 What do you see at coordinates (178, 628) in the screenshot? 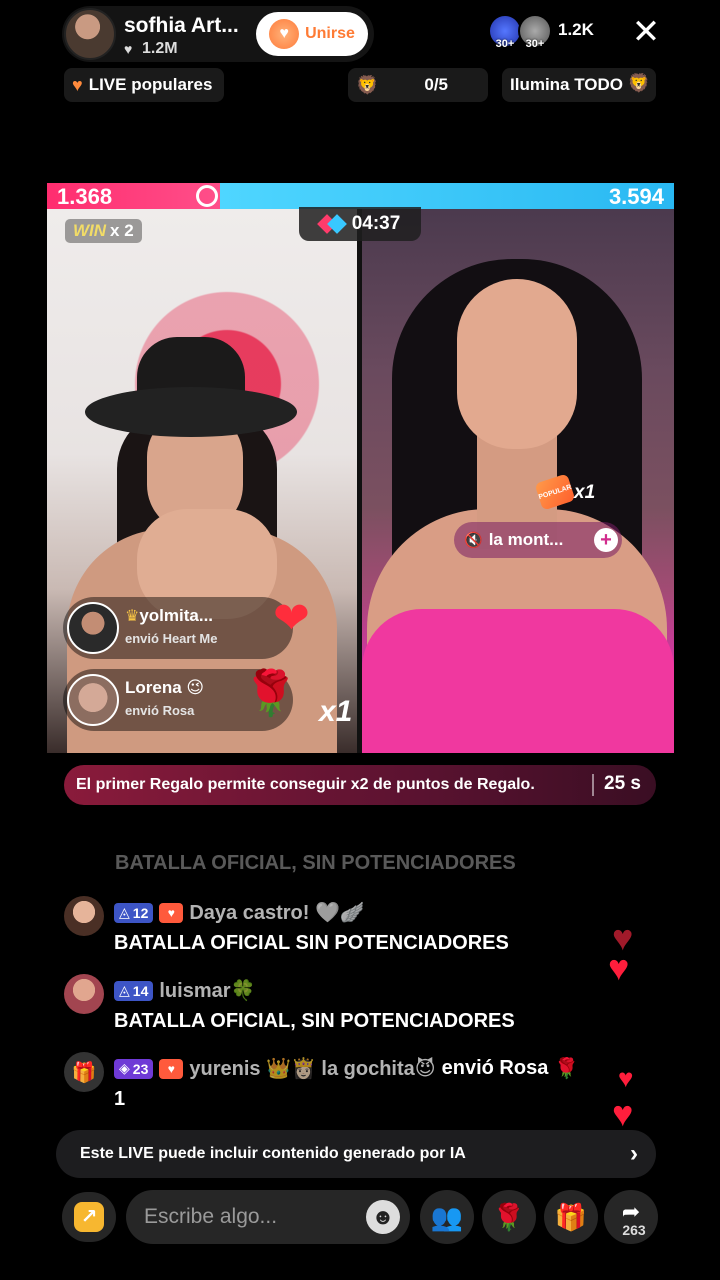
I see `gift-notification: ♛yolmita... envió Heart Me` at bounding box center [178, 628].